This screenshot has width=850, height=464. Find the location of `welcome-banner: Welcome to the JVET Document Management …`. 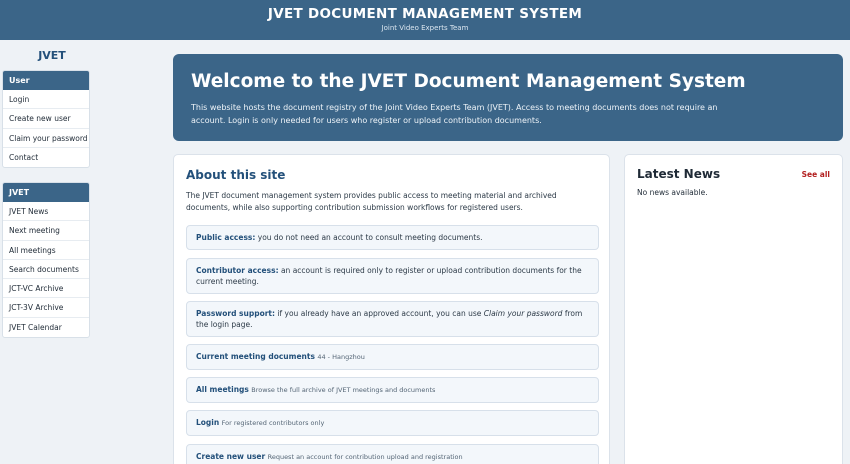

welcome-banner: Welcome to the JVET Document Management … is located at coordinates (508, 97).